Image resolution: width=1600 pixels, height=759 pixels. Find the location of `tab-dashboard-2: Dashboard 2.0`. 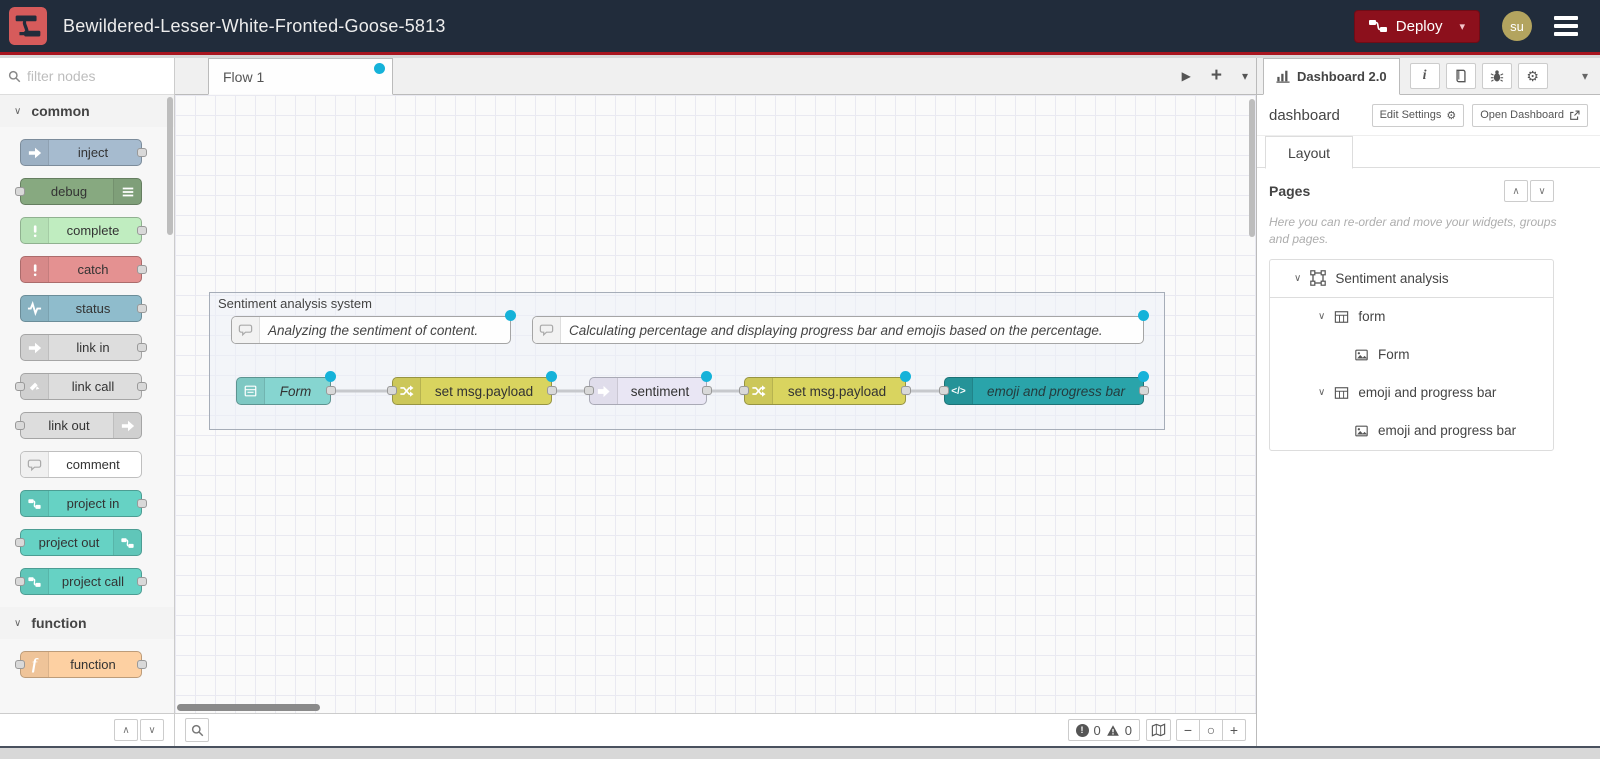

tab-dashboard-2: Dashboard 2.0 is located at coordinates (1331, 76).